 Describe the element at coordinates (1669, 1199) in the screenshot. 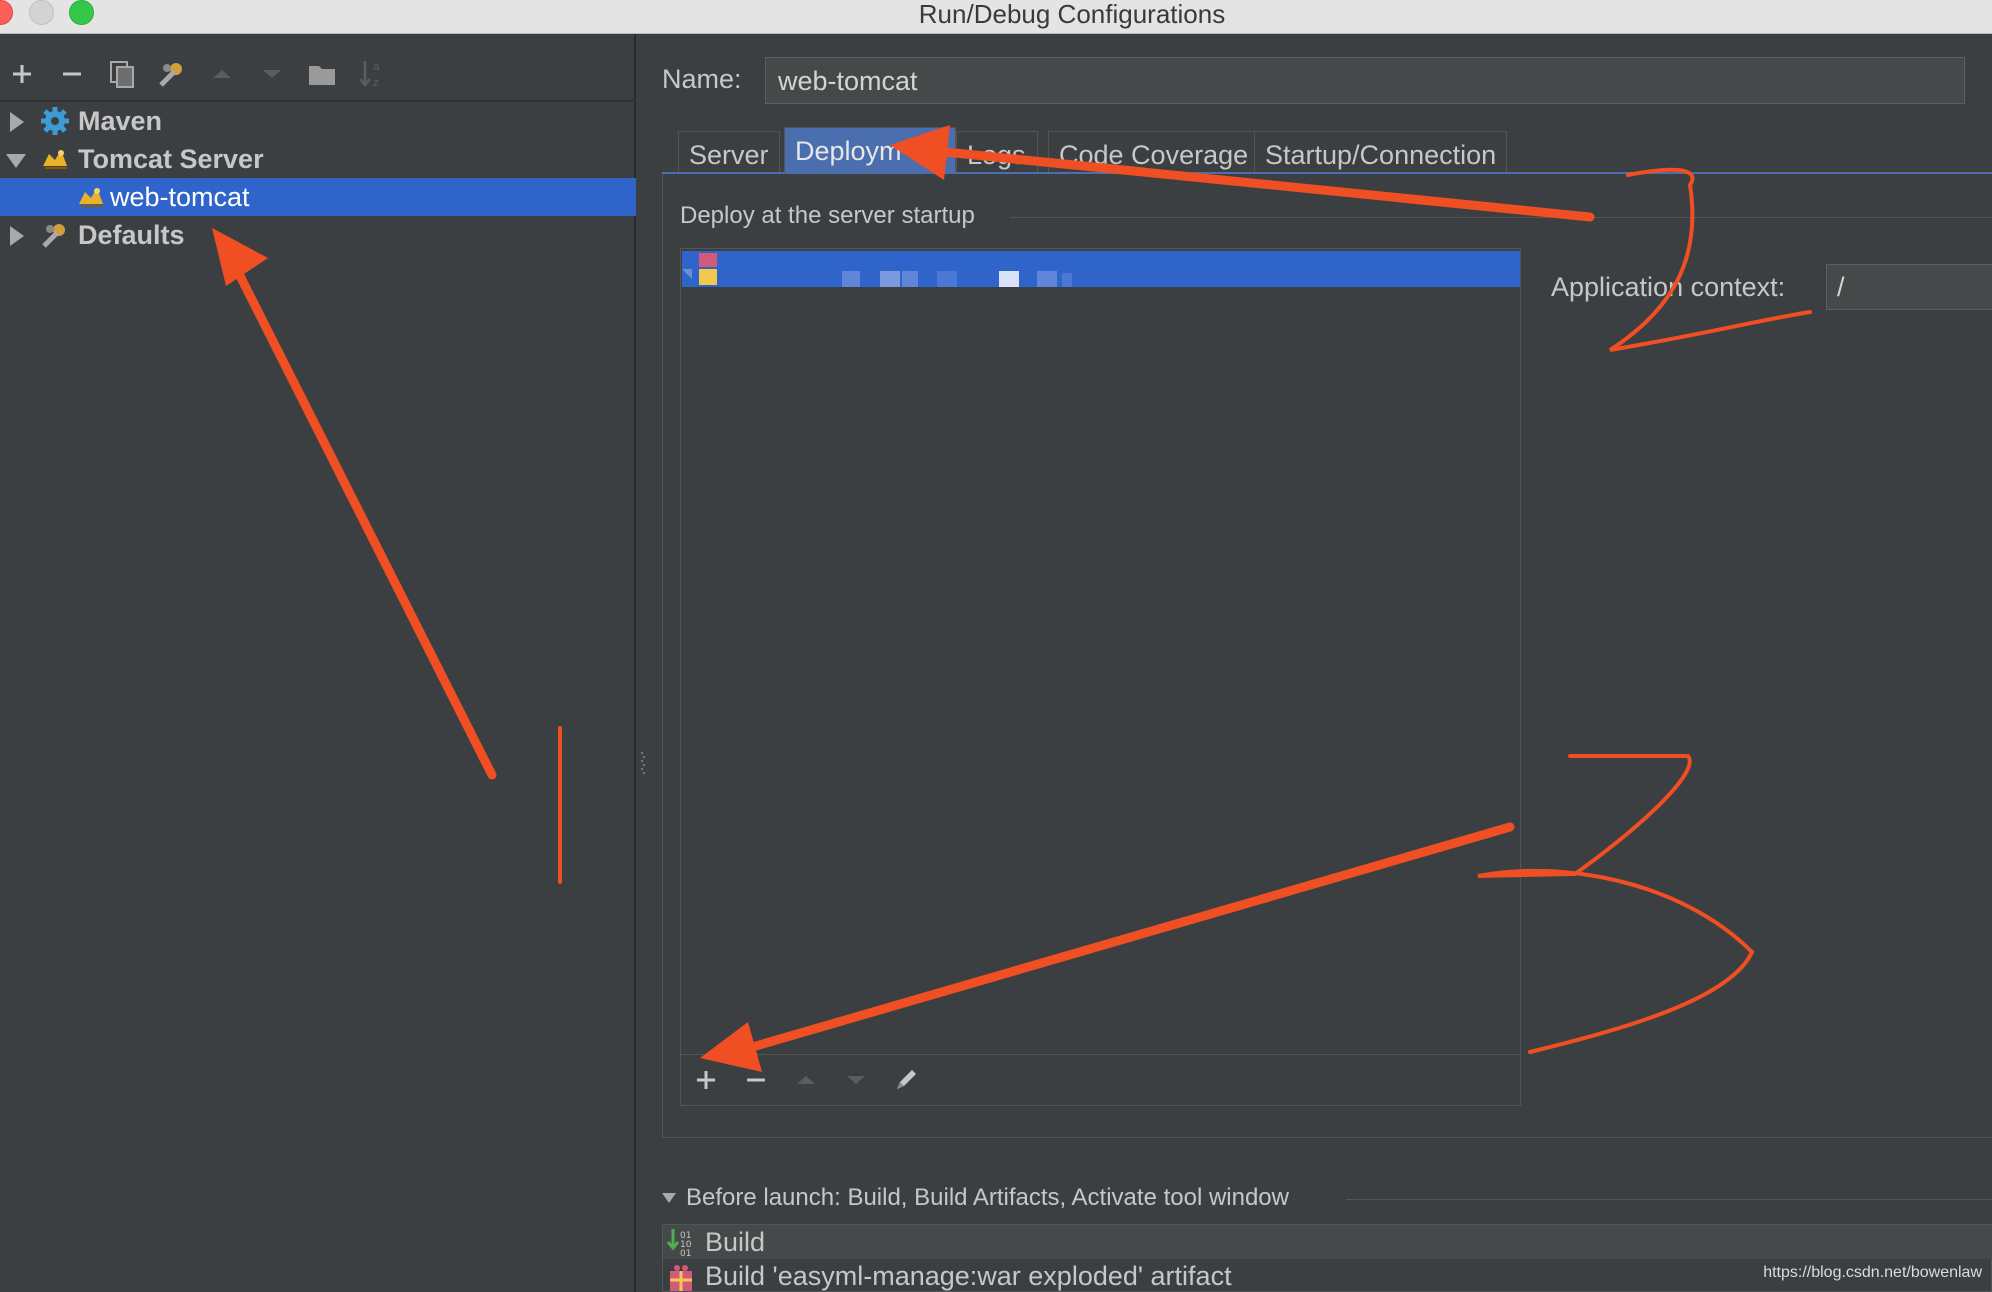

I see `before-launch-divider` at that location.